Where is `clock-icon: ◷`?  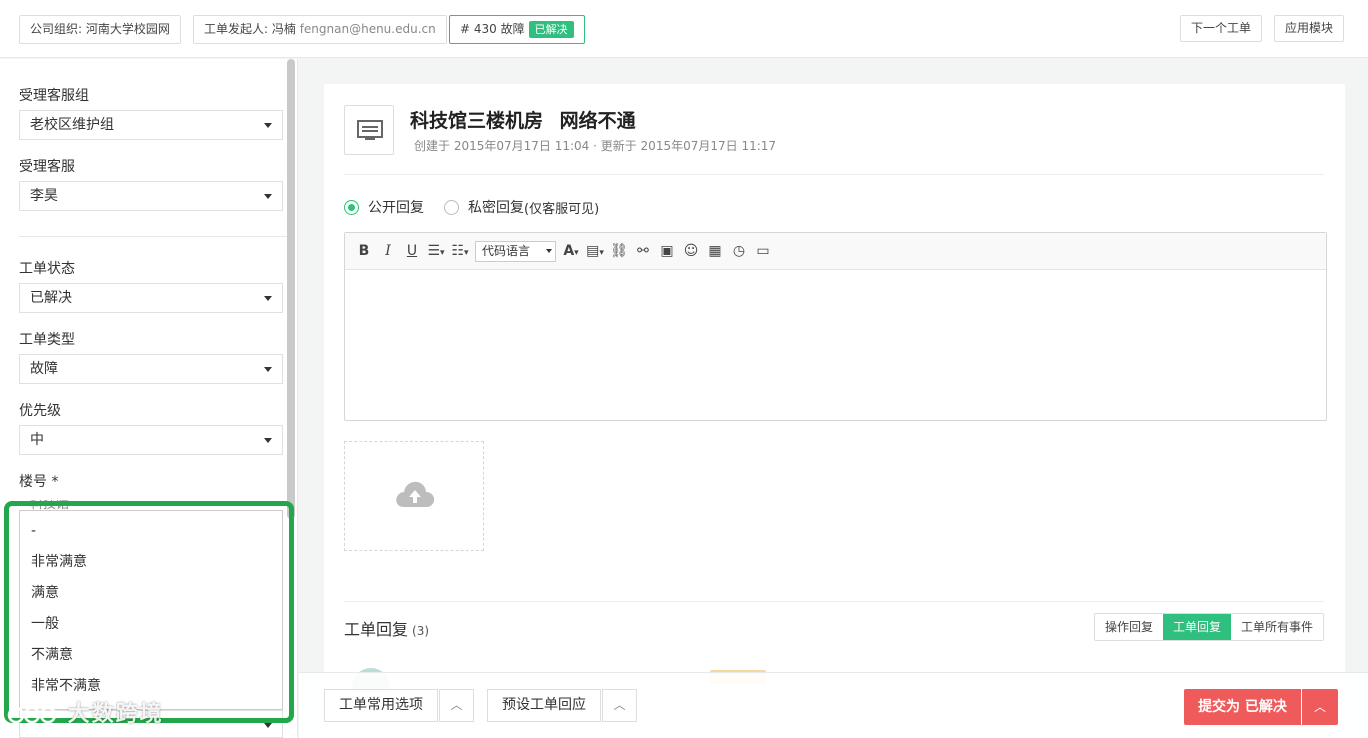 clock-icon: ◷ is located at coordinates (739, 251).